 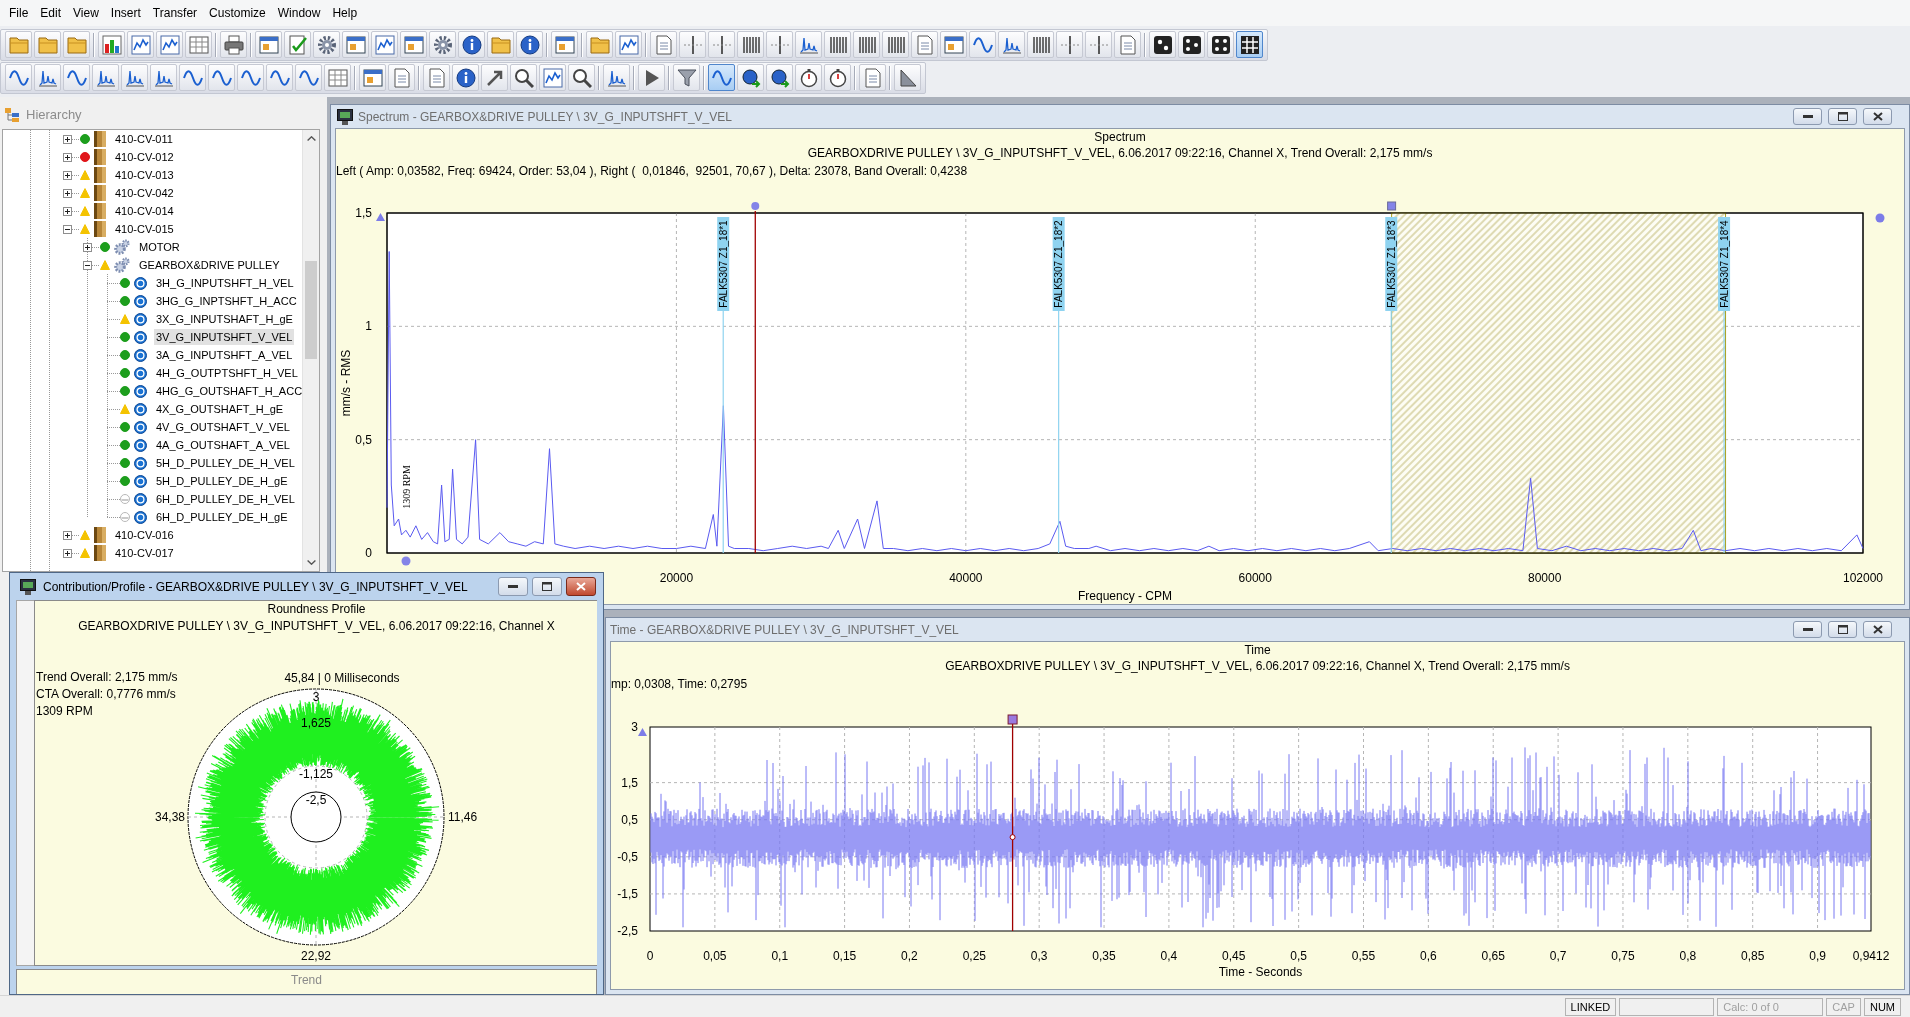 What do you see at coordinates (159, 247) in the screenshot?
I see `tree-item-label: MOTOR` at bounding box center [159, 247].